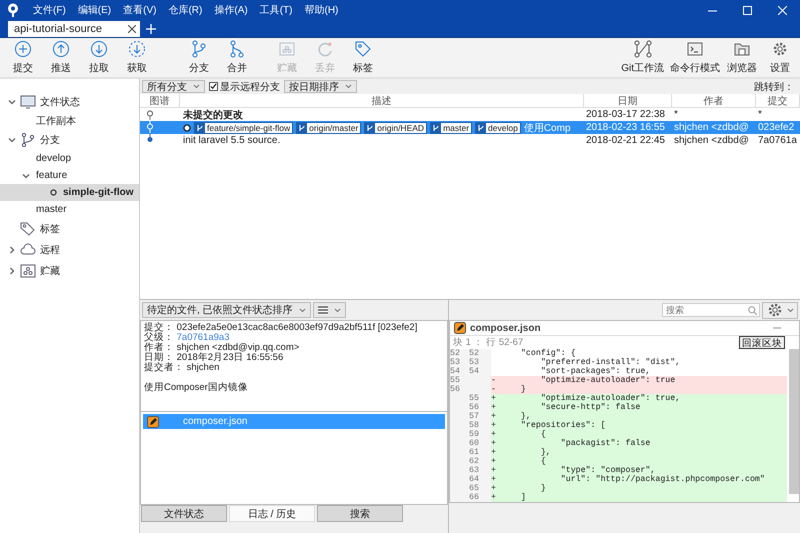  I want to click on sidebar-section: 贮藏, so click(69, 270).